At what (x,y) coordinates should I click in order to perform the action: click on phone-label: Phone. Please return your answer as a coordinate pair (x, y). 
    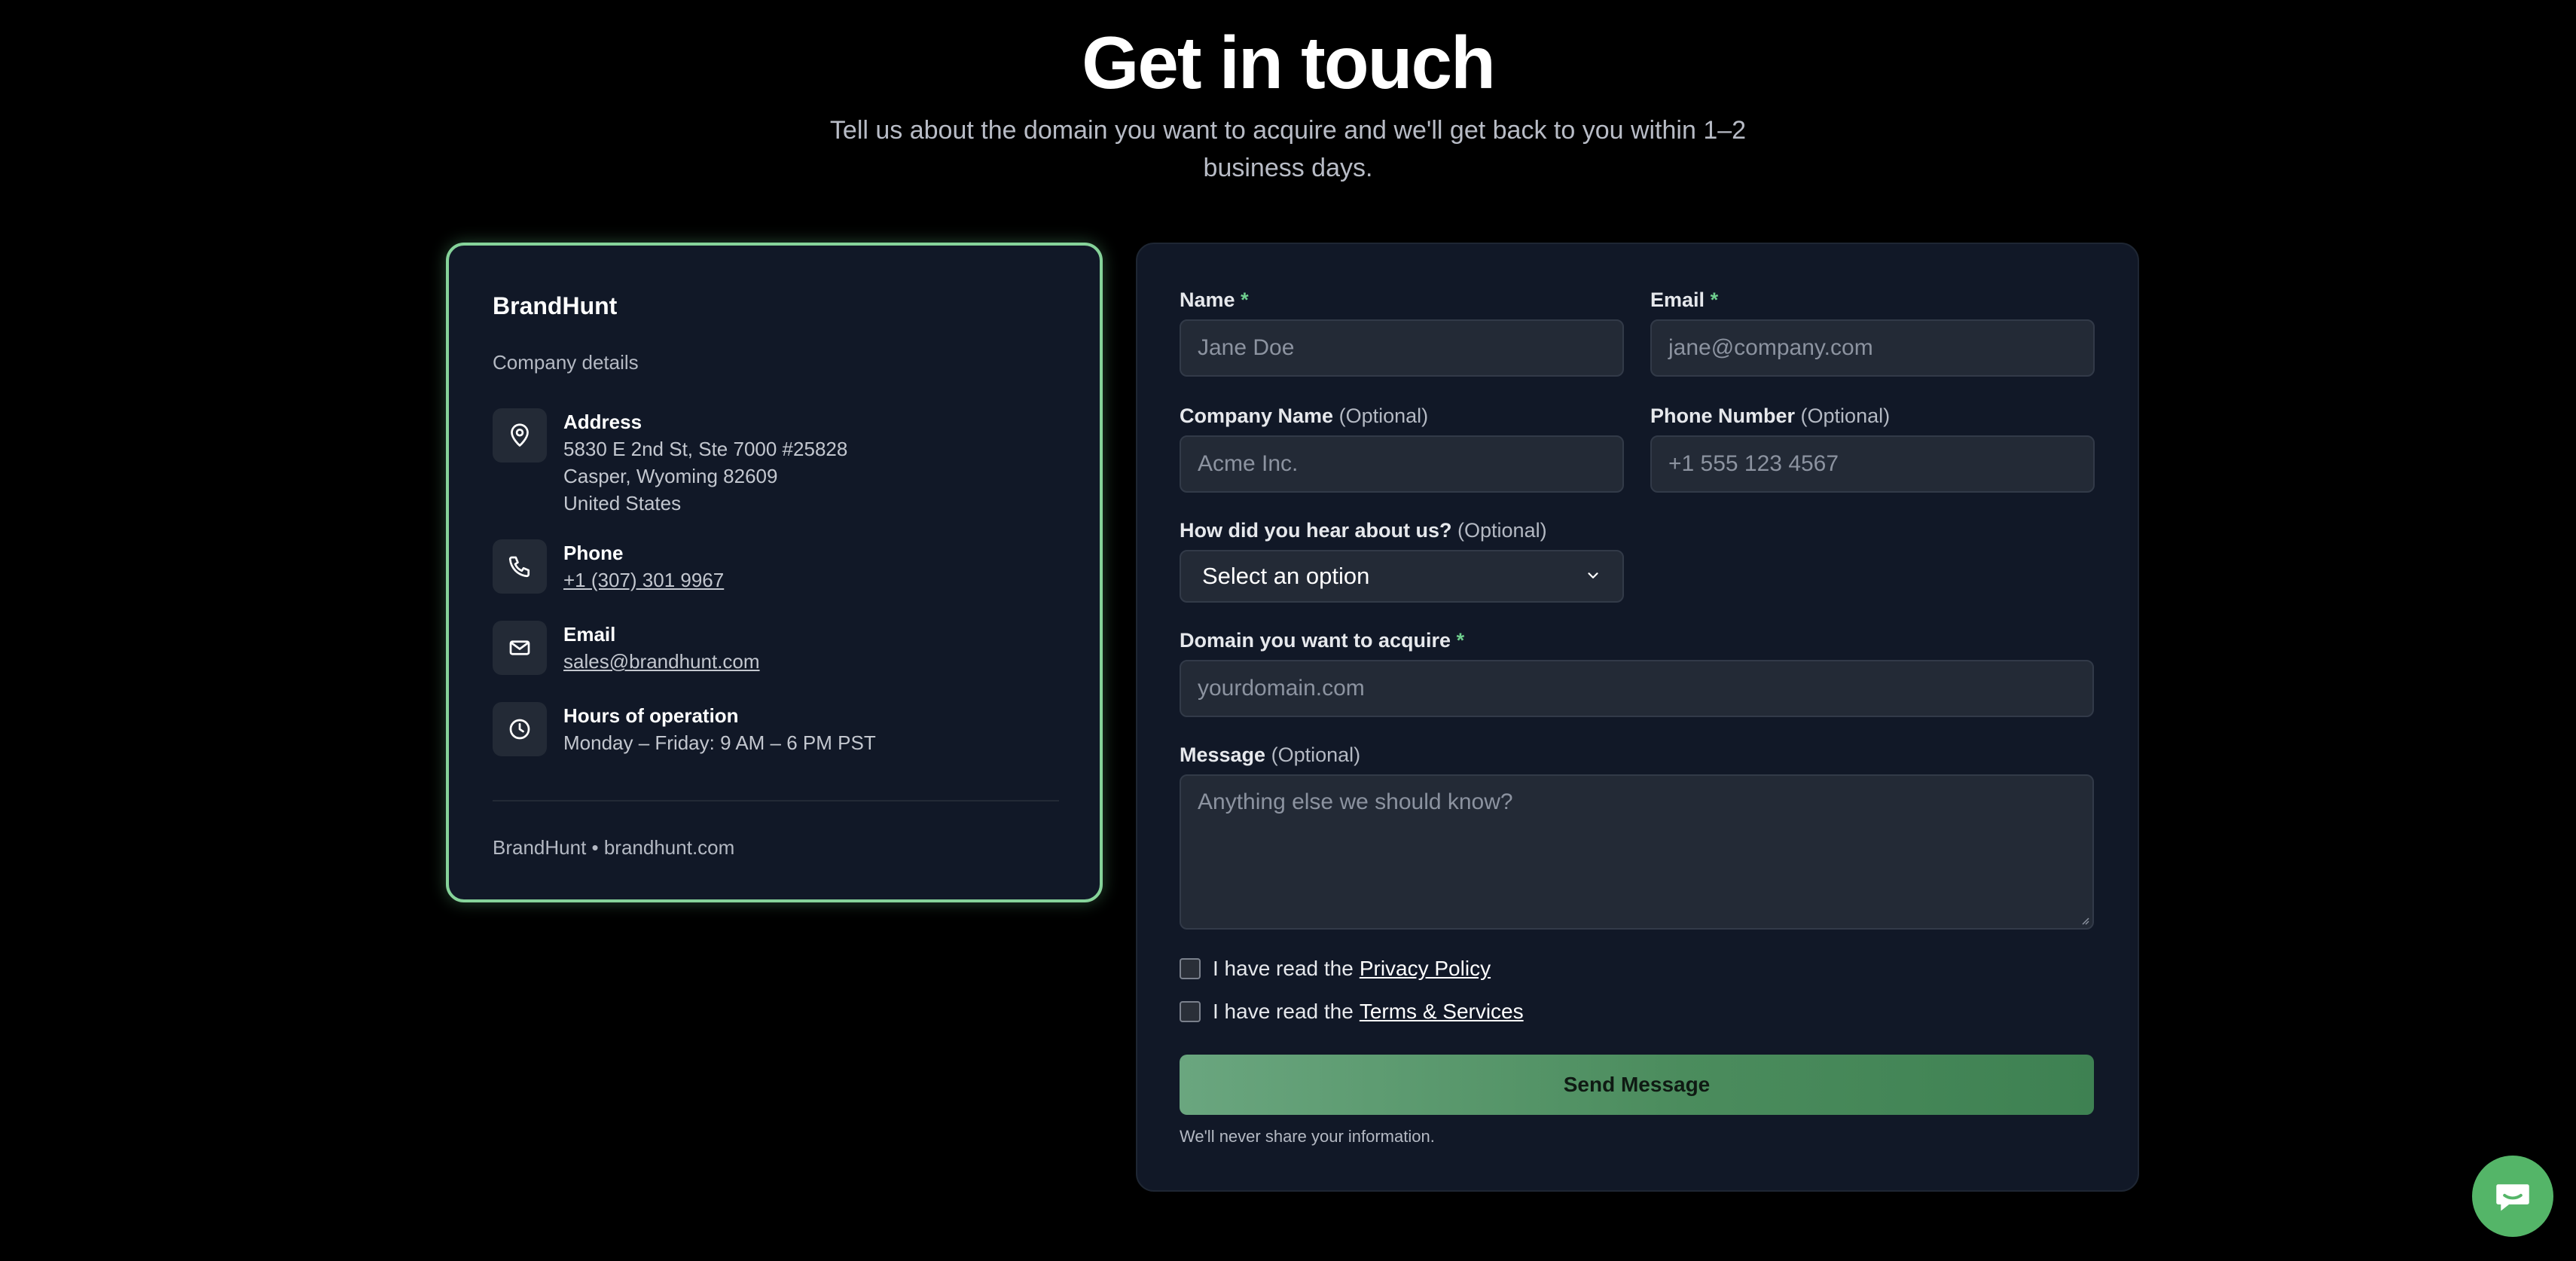
    Looking at the image, I should click on (594, 553).